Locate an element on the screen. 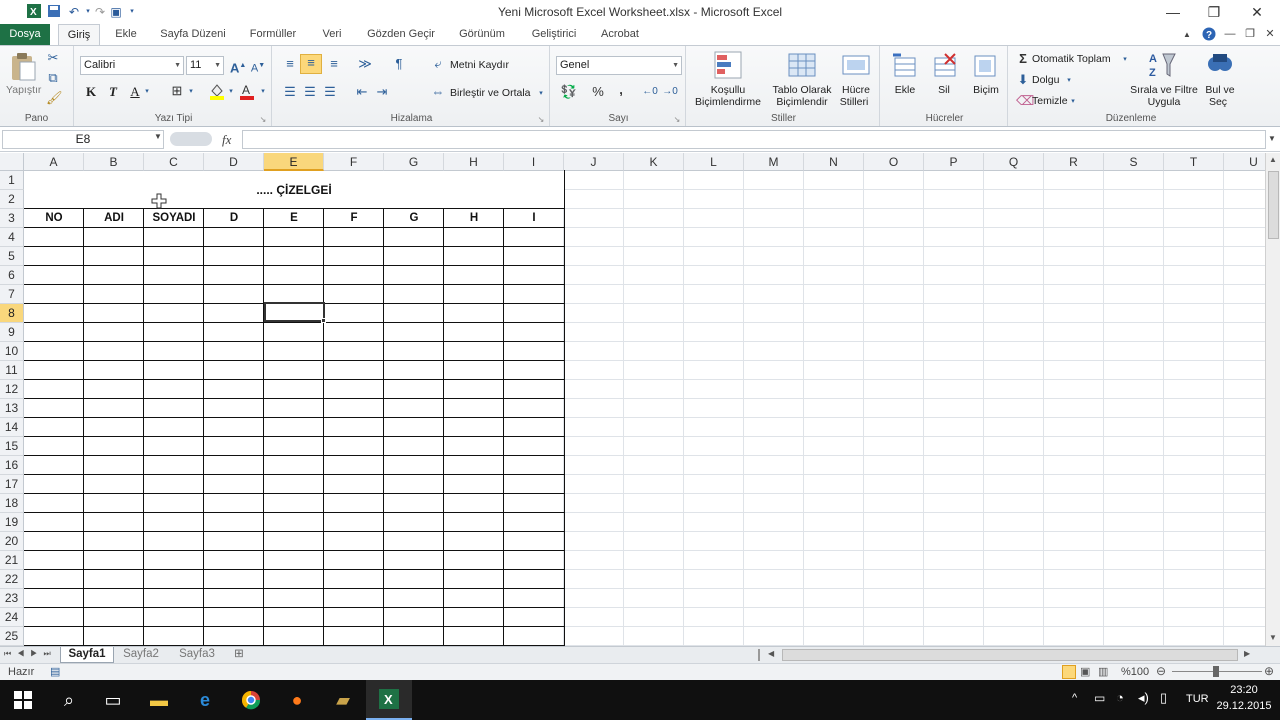 Image resolution: width=1280 pixels, height=724 pixels. fill-button: Dolgu is located at coordinates (1045, 80).